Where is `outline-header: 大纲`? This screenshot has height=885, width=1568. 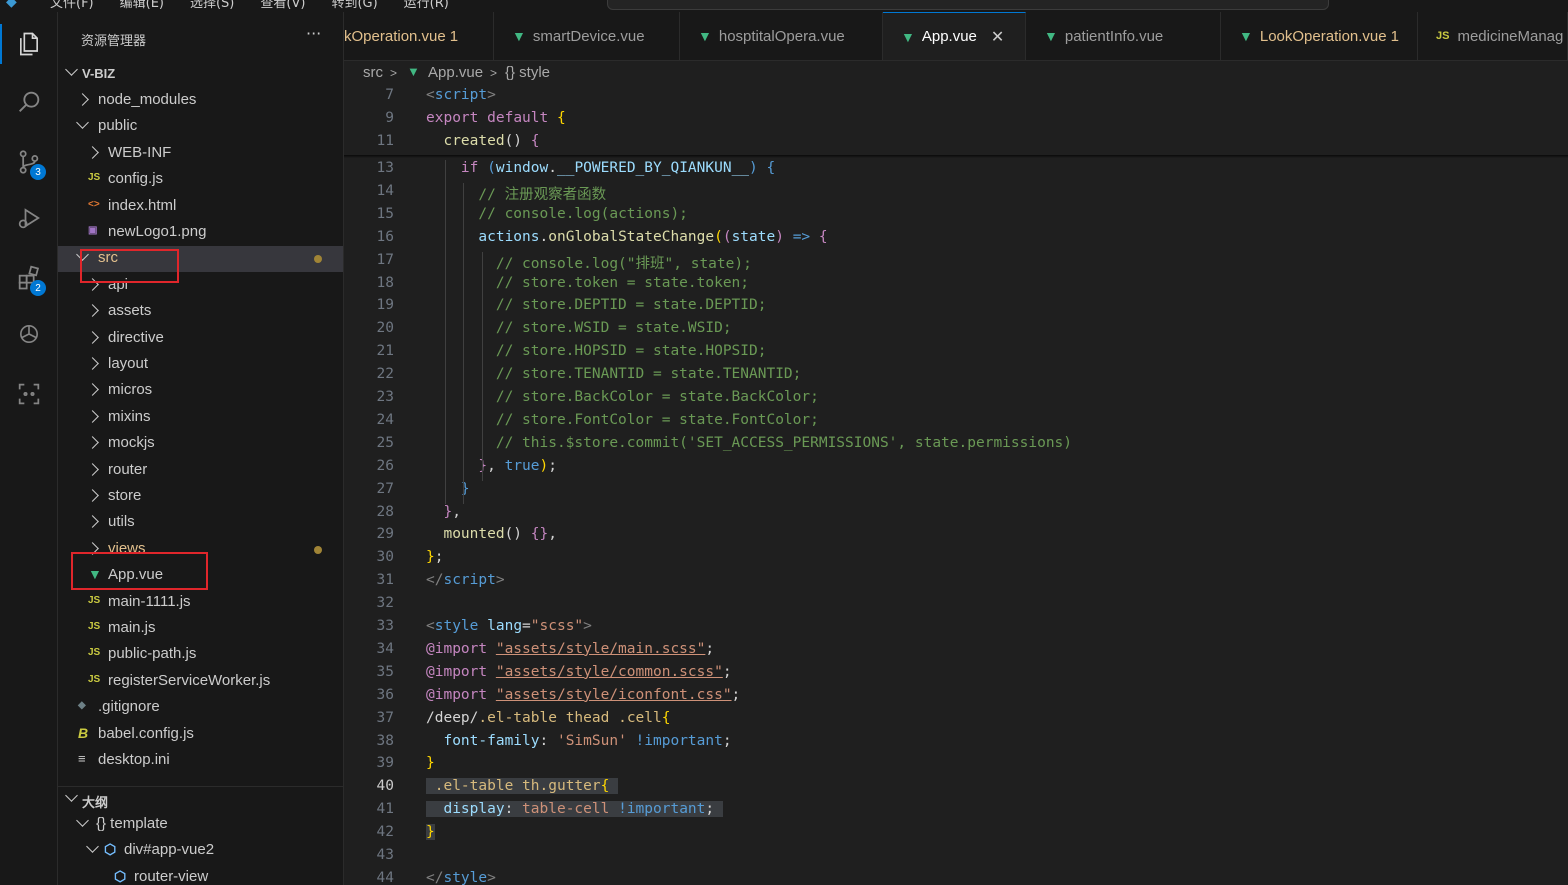 outline-header: 大纲 is located at coordinates (200, 799).